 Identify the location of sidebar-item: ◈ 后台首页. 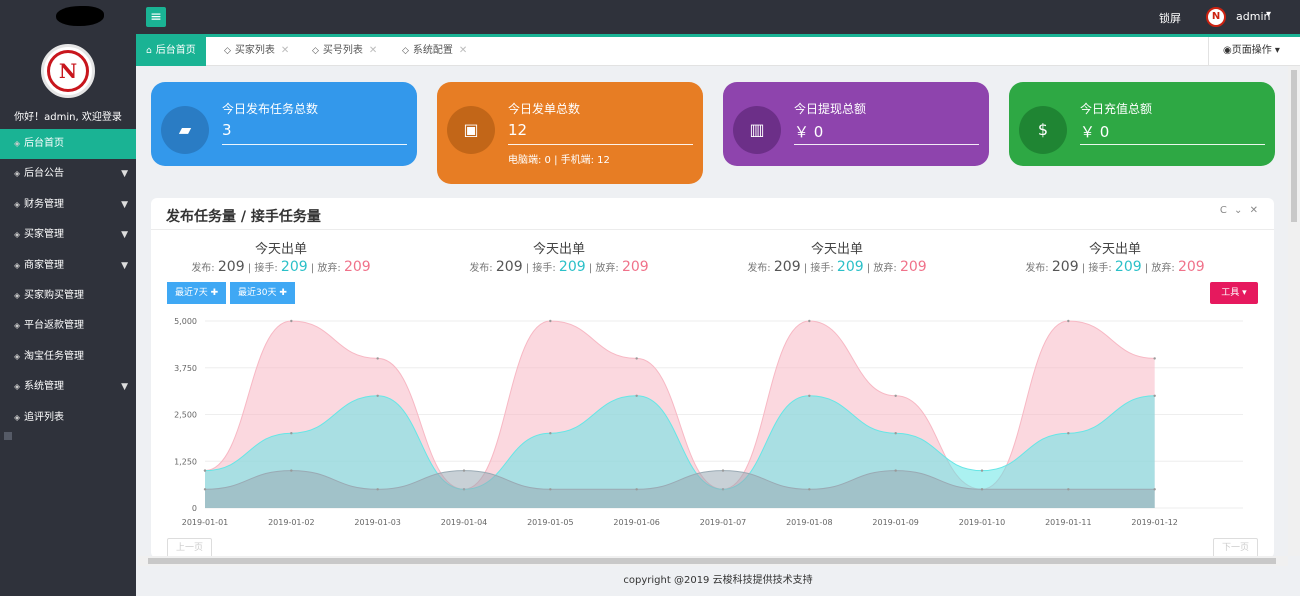
(68, 144).